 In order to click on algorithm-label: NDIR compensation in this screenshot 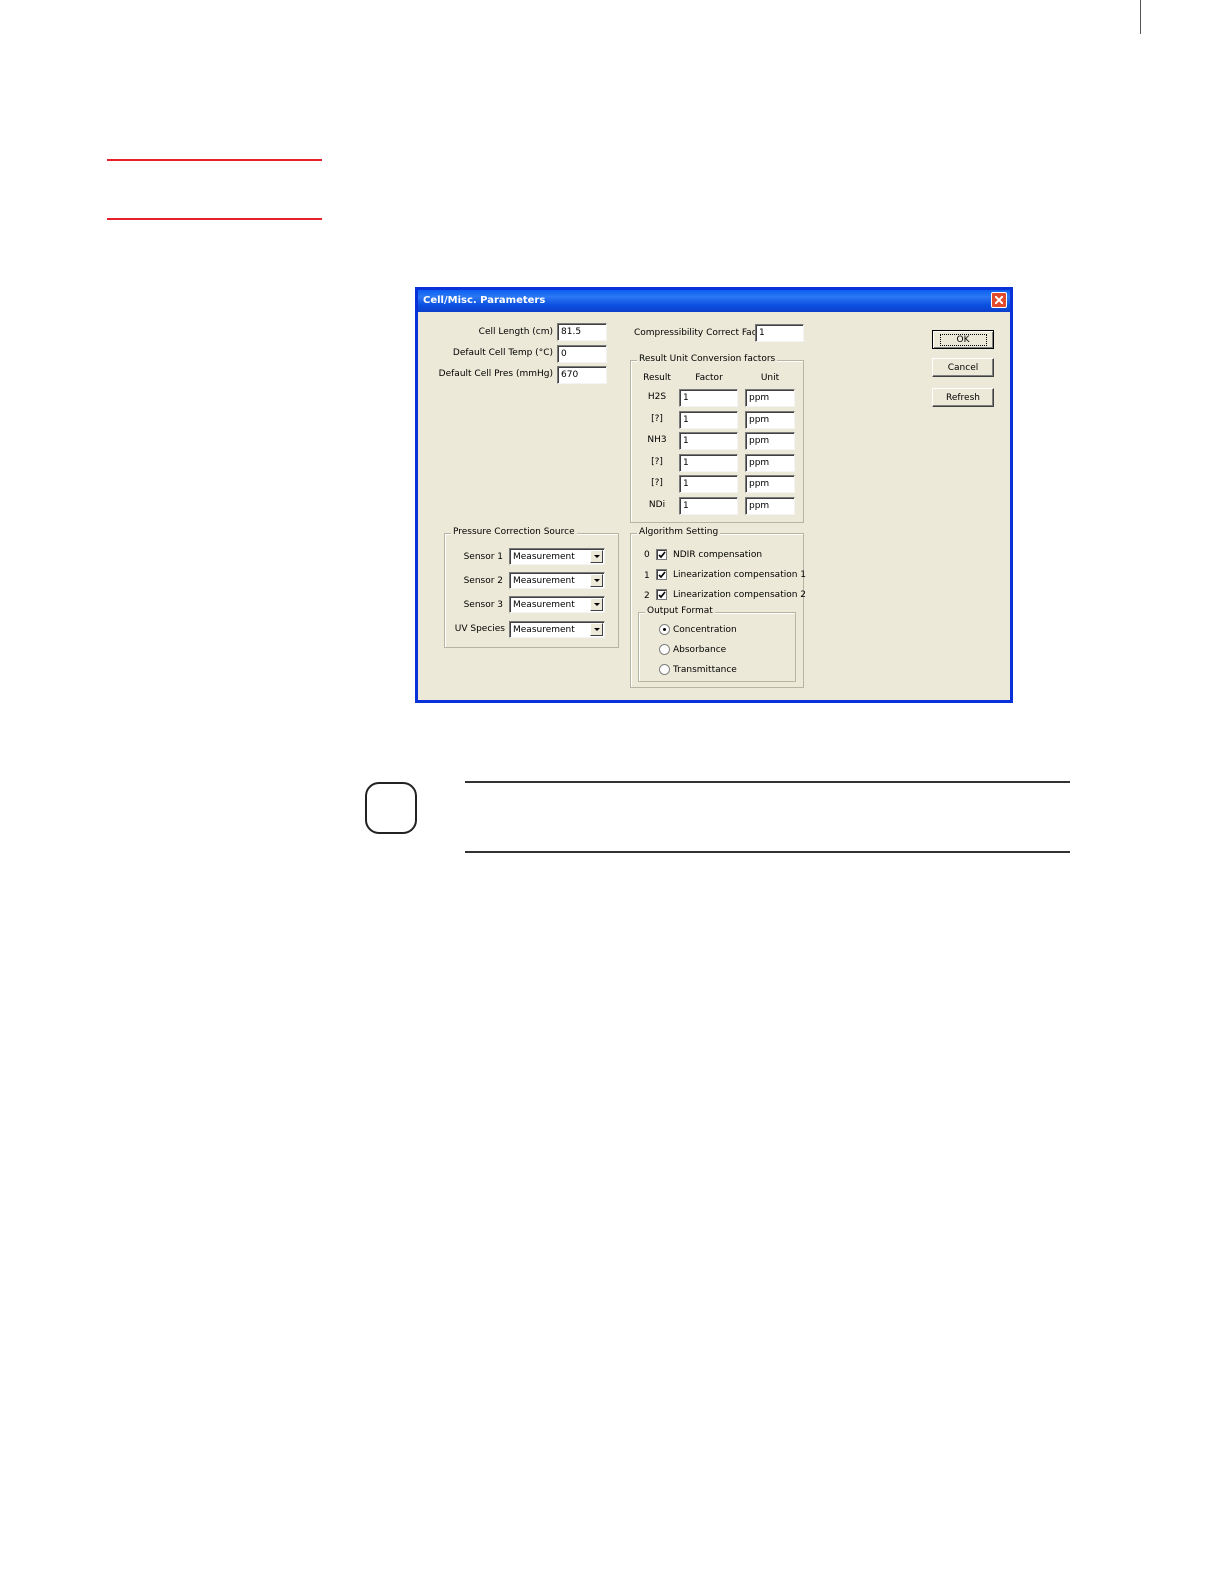, I will do `click(718, 555)`.